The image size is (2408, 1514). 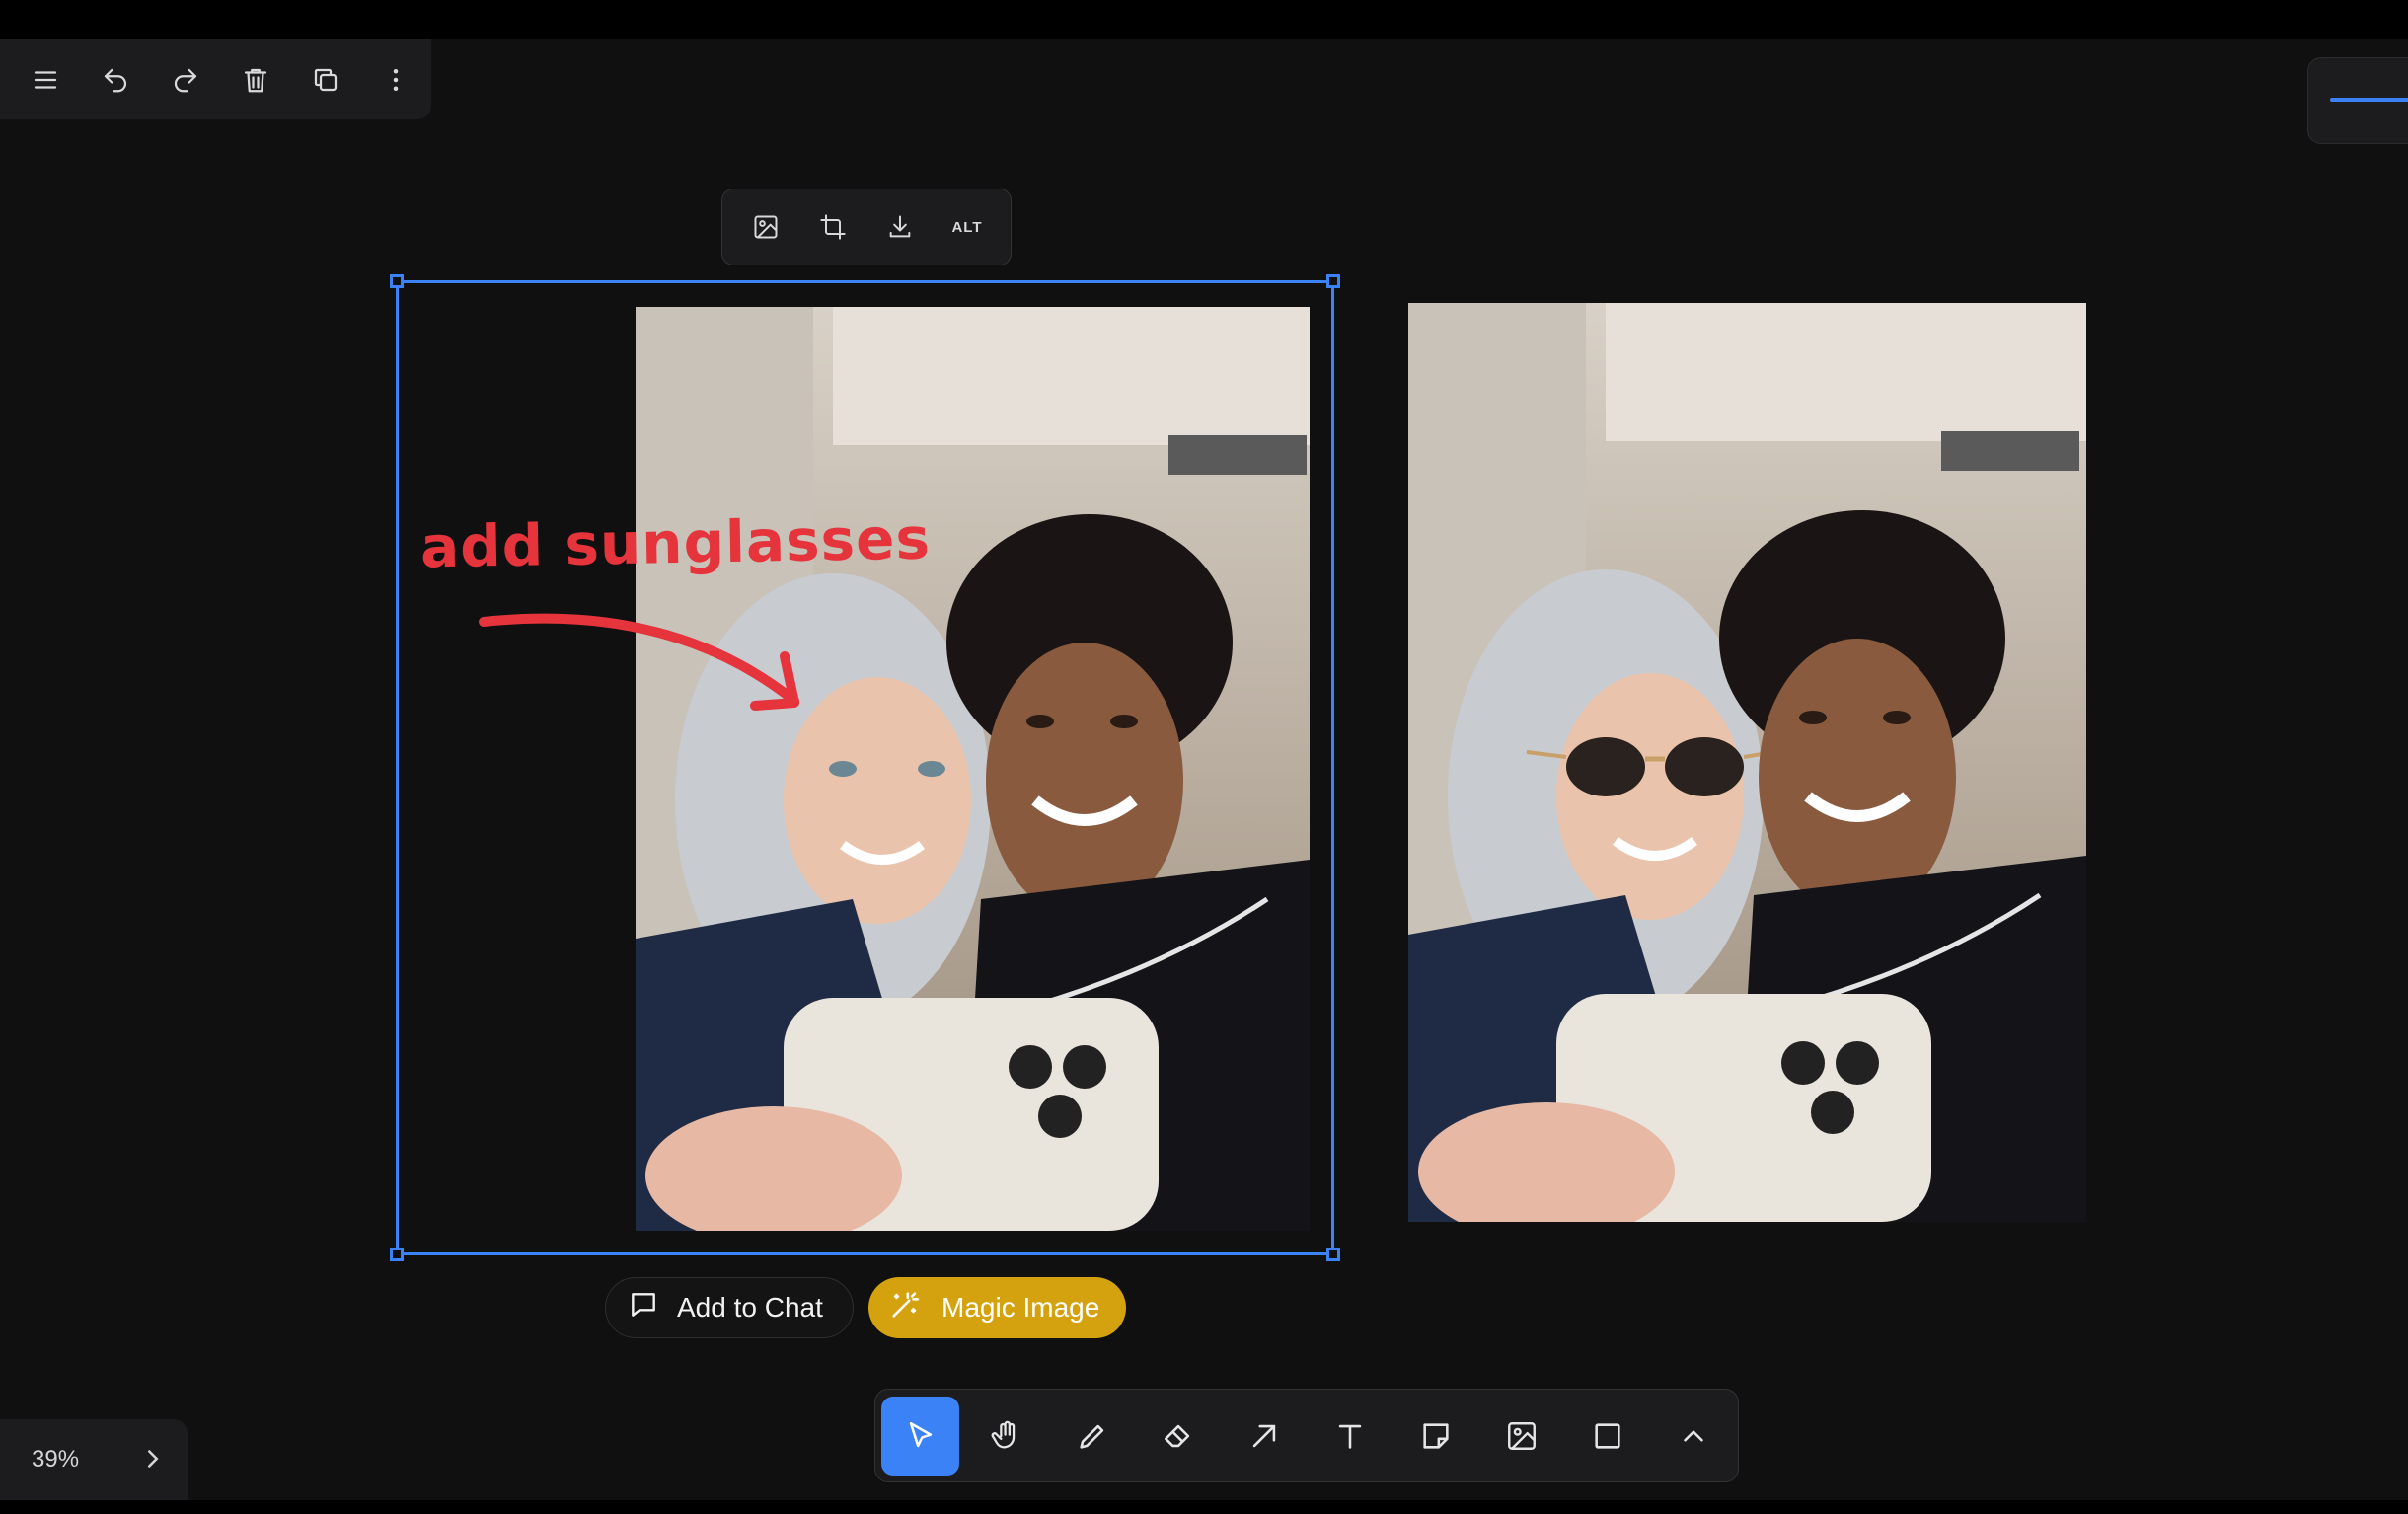 What do you see at coordinates (920, 1436) in the screenshot?
I see `pointer-icon` at bounding box center [920, 1436].